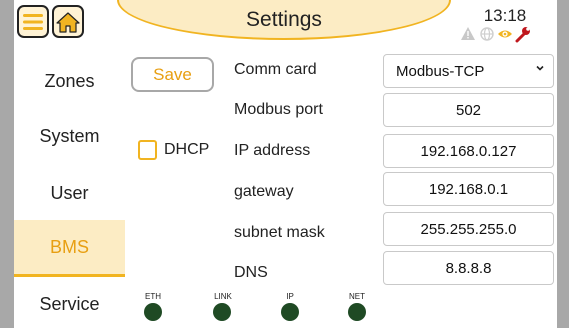 This screenshot has width=569, height=328. I want to click on sidebar-item-label: System, so click(69, 135).